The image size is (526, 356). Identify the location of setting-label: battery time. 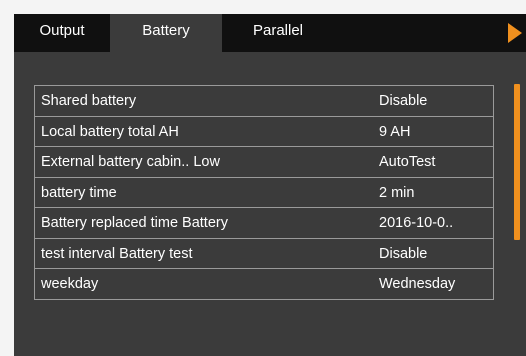
(79, 192).